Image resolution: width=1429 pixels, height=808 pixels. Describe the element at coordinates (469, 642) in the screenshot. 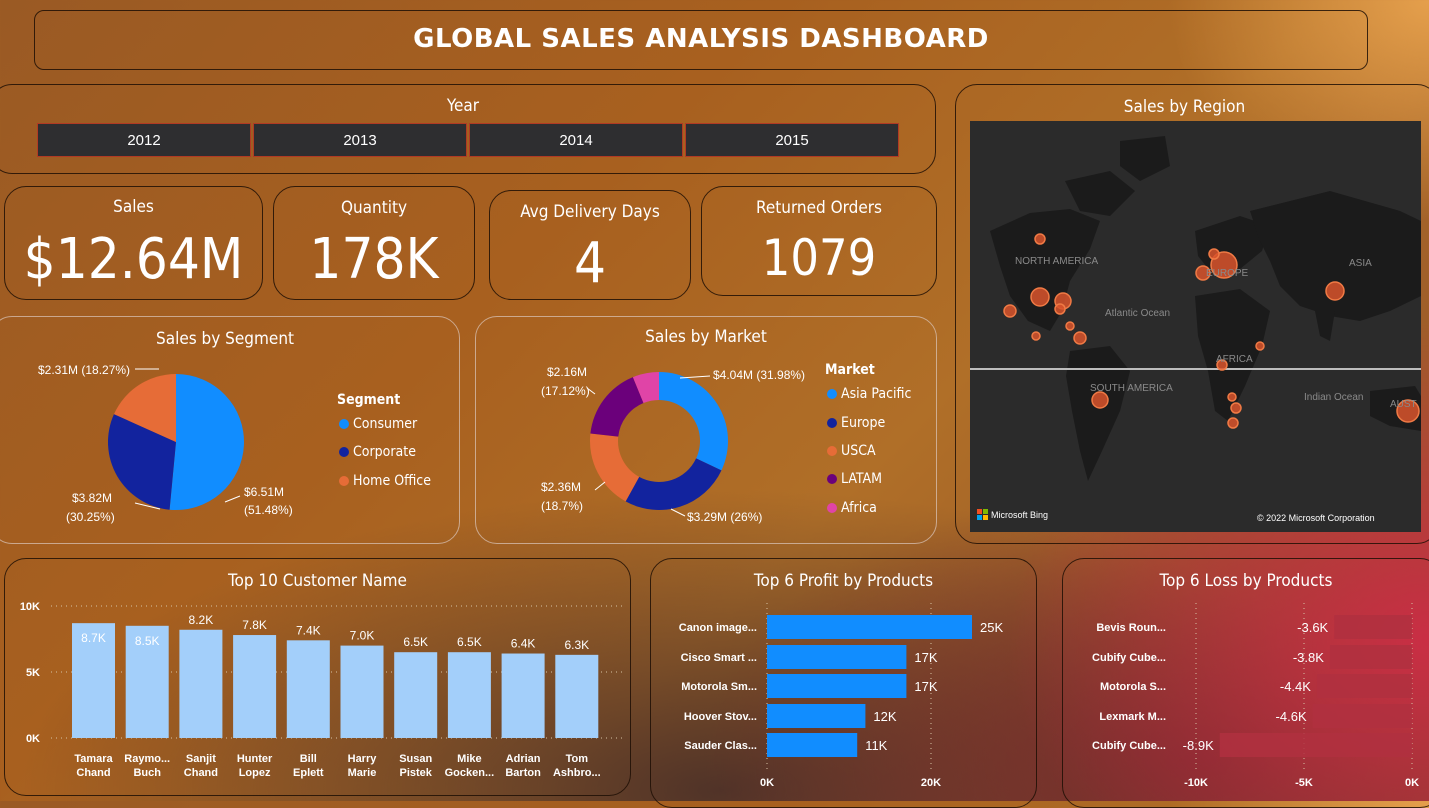

I see `data-label: 6.5K` at that location.